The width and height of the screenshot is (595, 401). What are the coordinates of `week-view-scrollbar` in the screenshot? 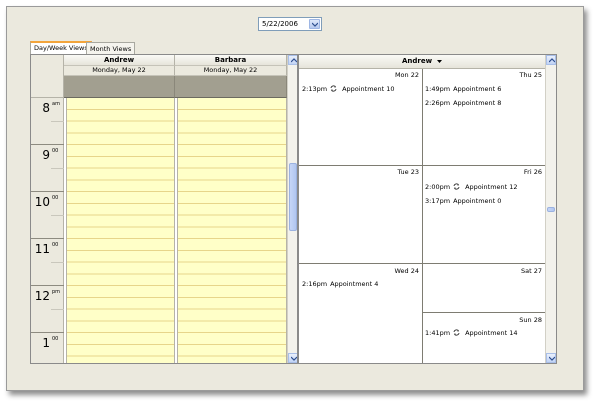 It's located at (550, 209).